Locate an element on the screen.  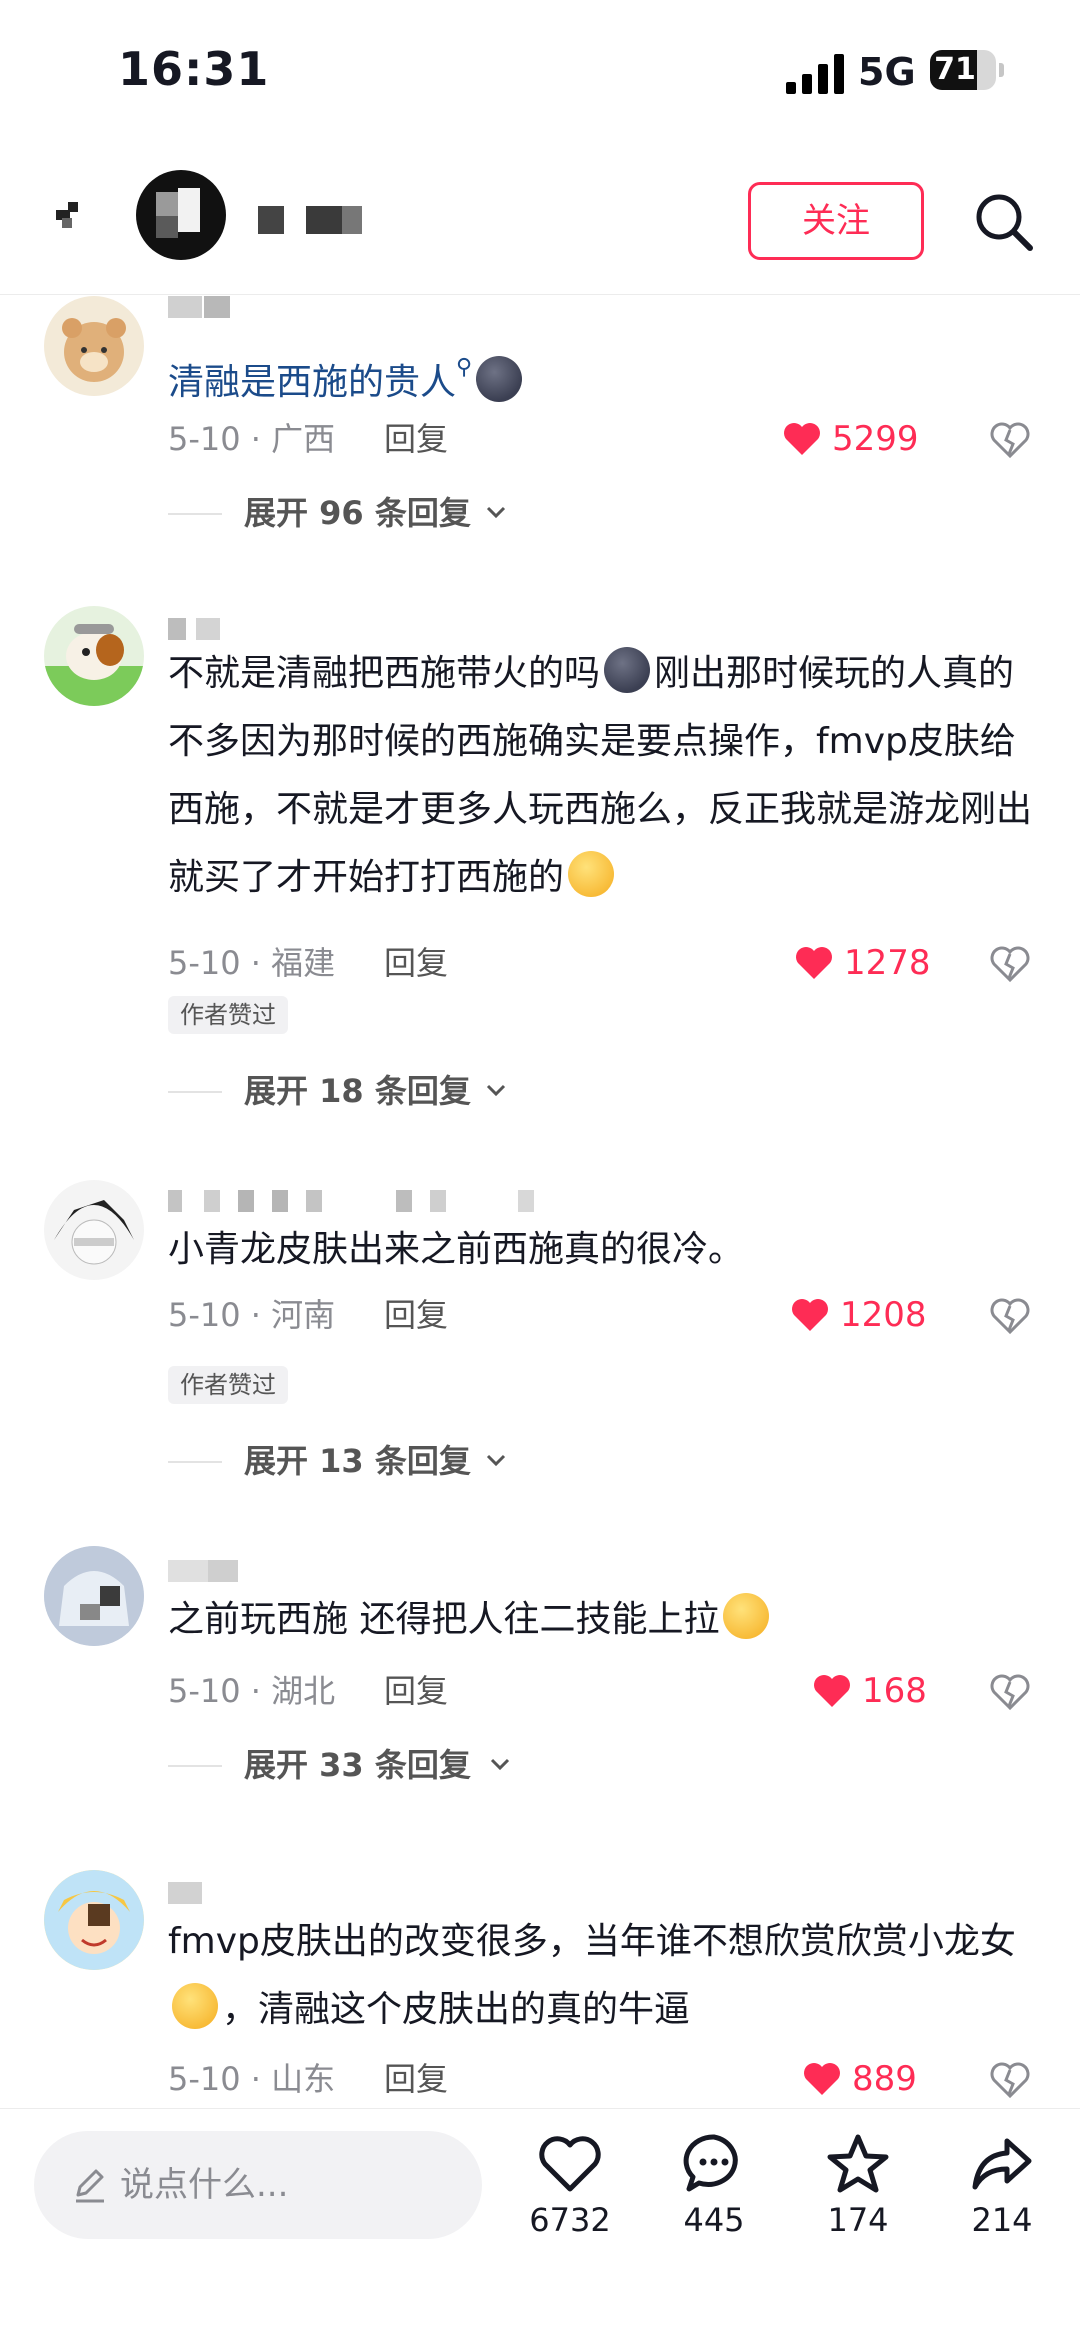
comment-text: 清融是西施的贵人⚲ is located at coordinates (608, 375).